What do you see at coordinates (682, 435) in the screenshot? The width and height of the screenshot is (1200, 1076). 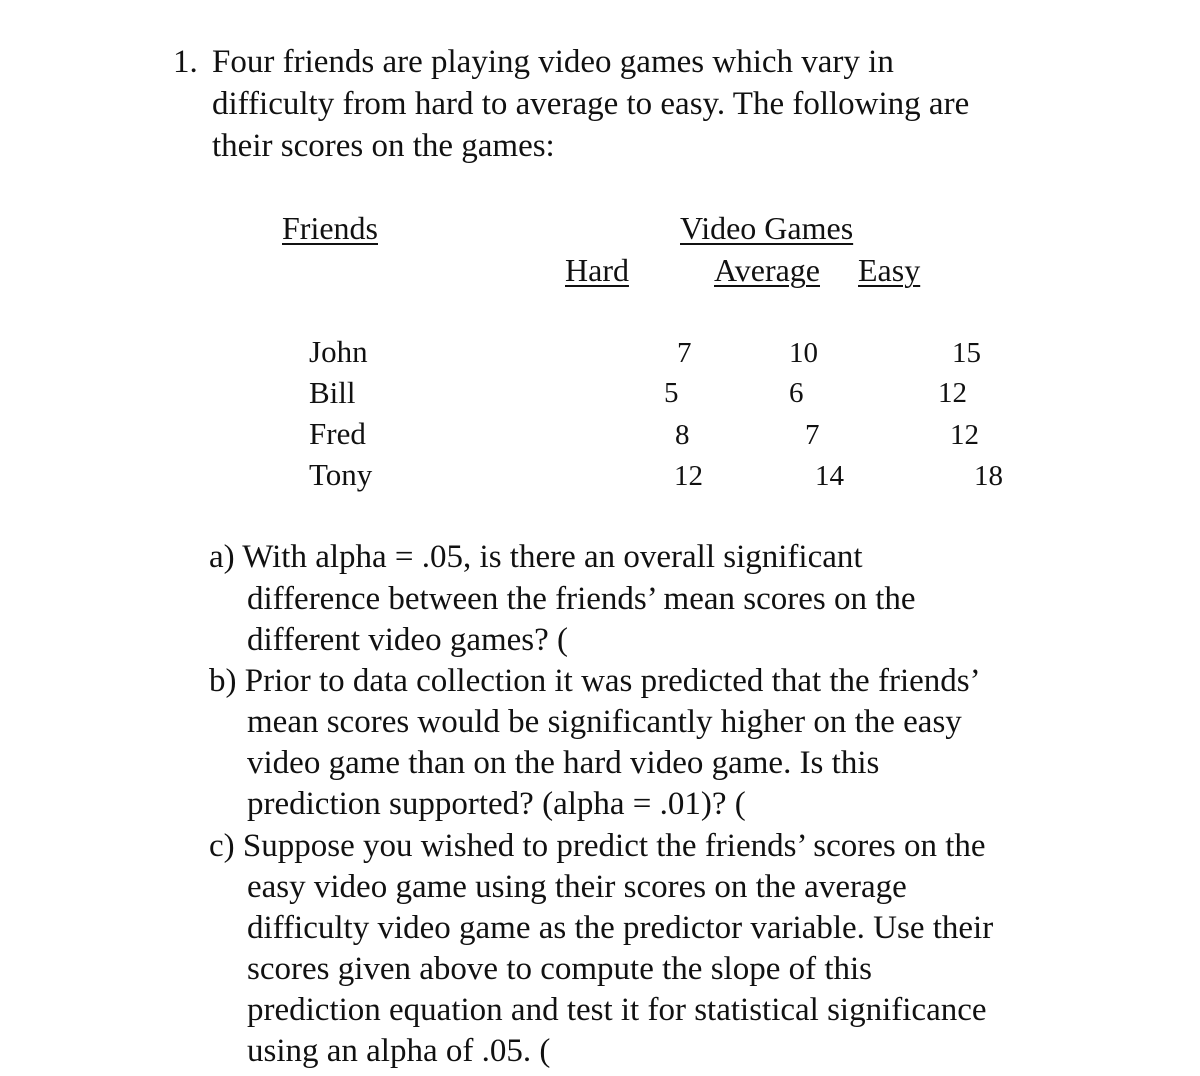 I see `cell-hard: 8` at bounding box center [682, 435].